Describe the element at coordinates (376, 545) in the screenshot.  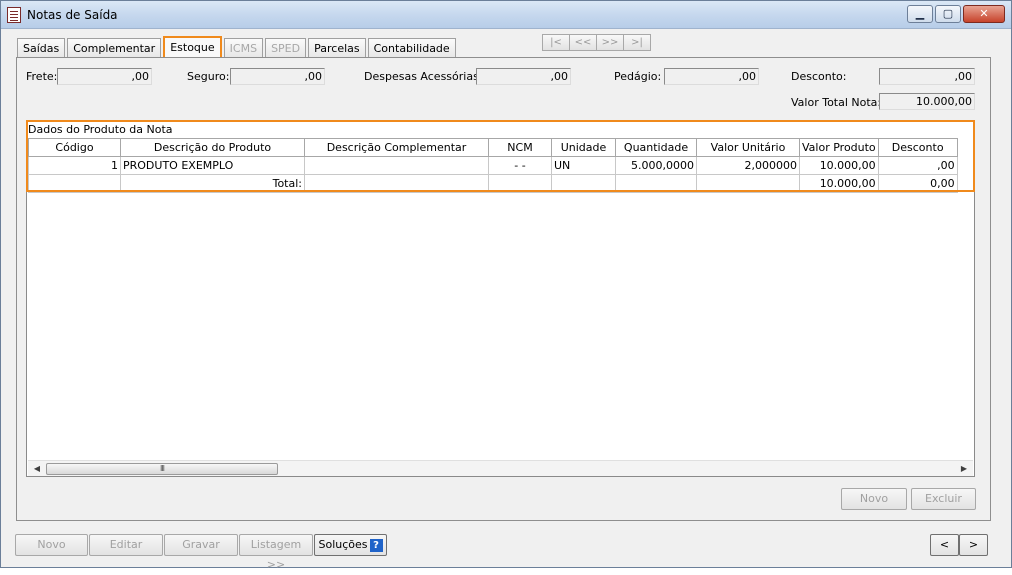
I see `help-icon: ?` at that location.